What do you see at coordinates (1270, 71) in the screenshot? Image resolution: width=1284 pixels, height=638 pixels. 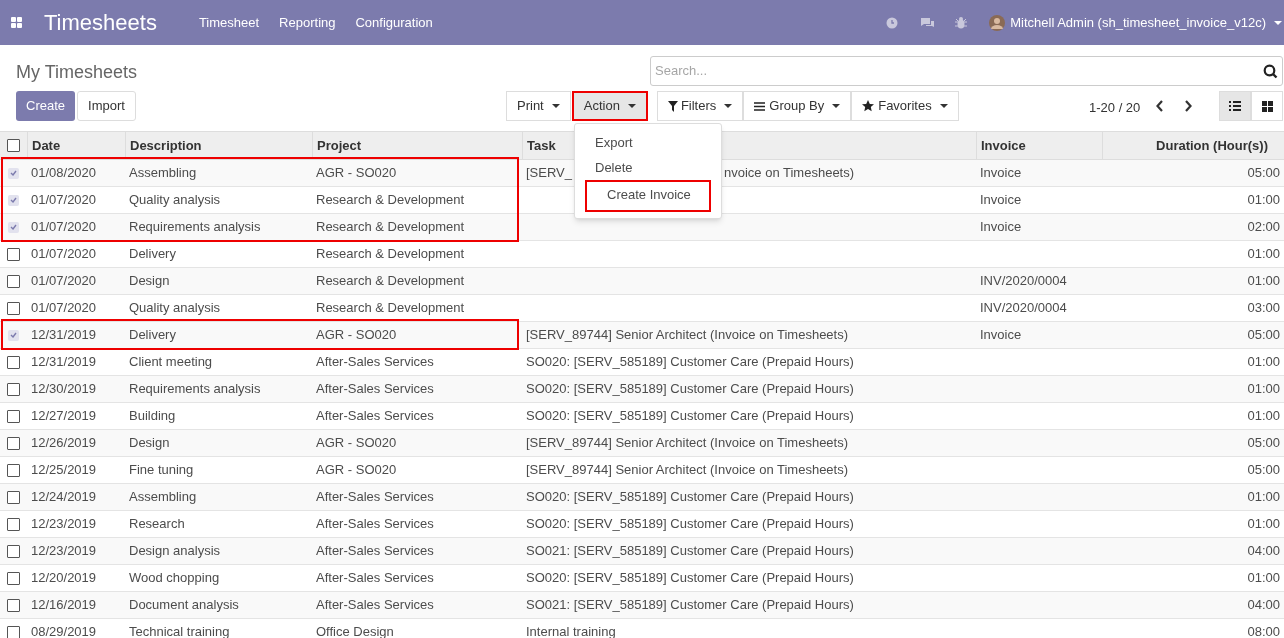 I see `search-icon` at bounding box center [1270, 71].